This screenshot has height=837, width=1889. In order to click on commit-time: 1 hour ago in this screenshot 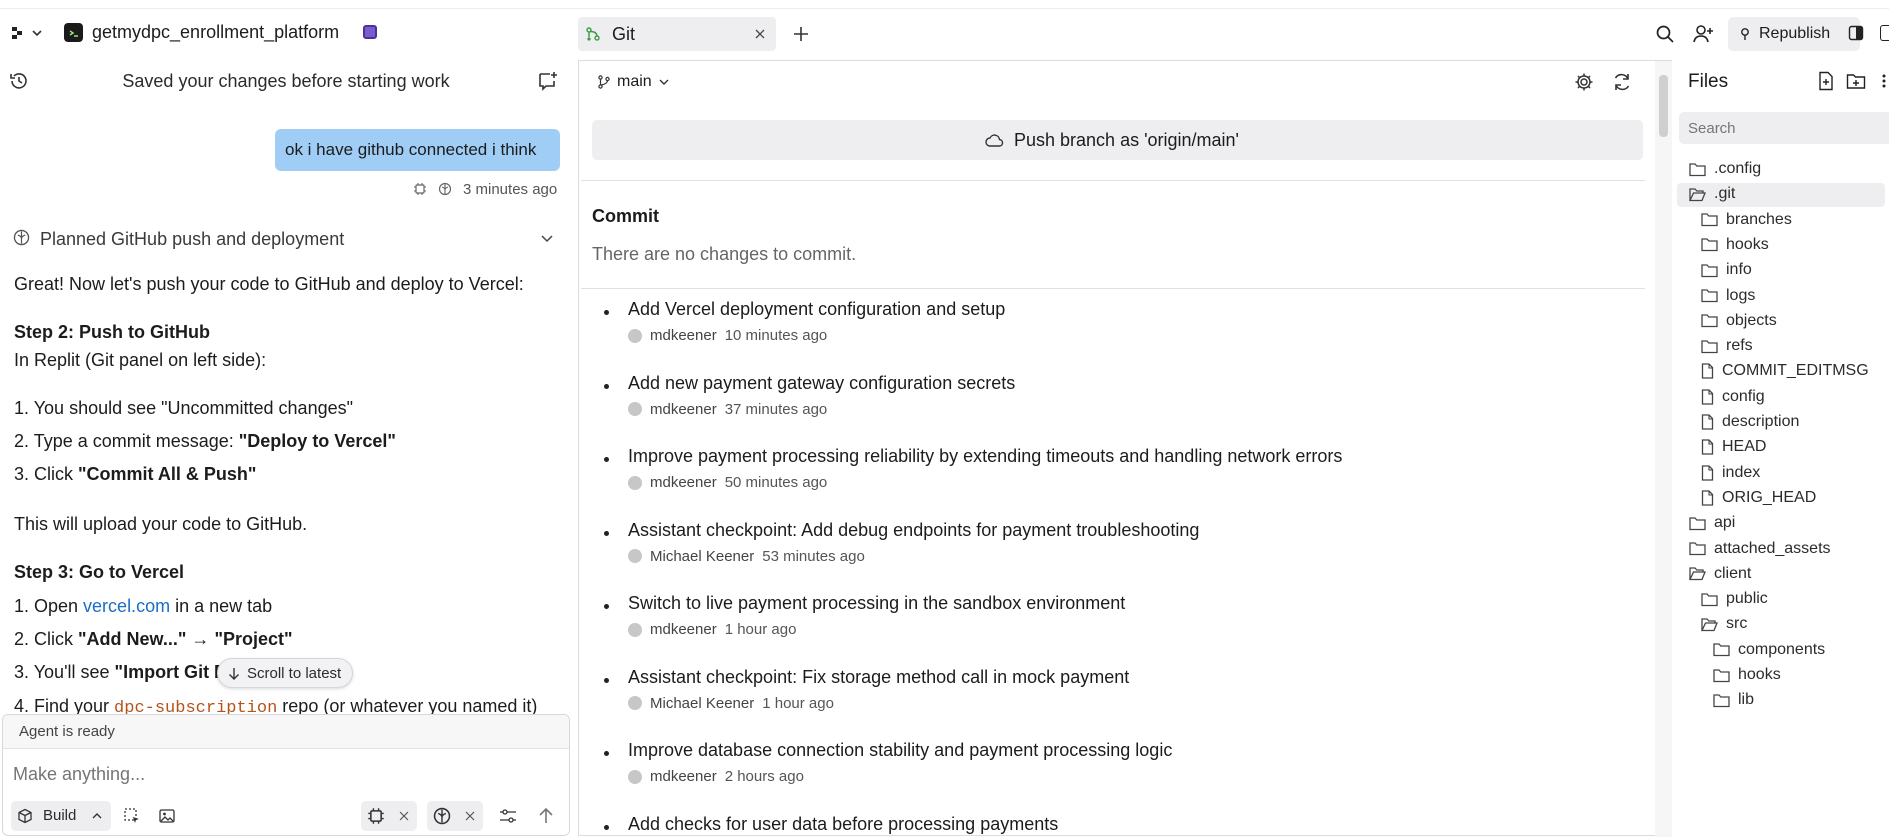, I will do `click(798, 703)`.